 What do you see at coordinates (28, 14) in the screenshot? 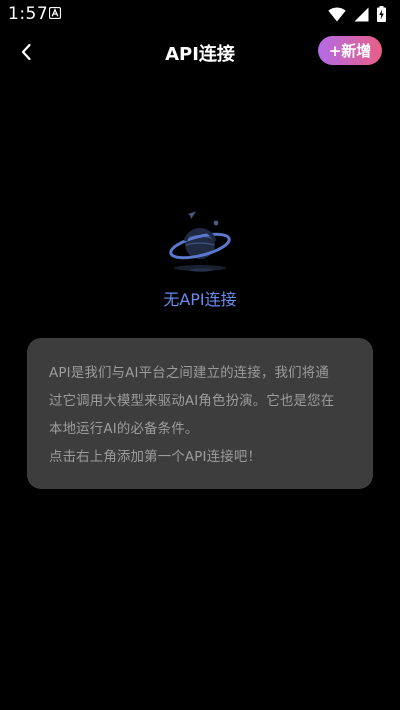
I see `status-time: 1:57` at bounding box center [28, 14].